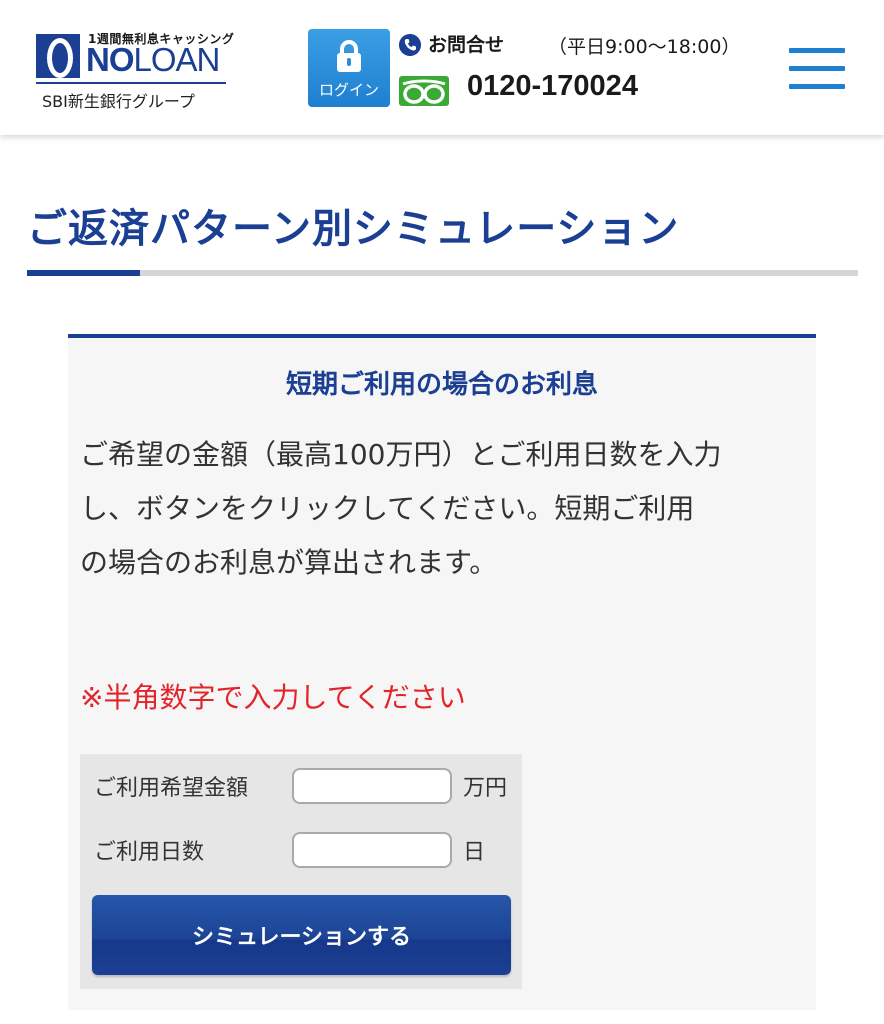  Describe the element at coordinates (410, 45) in the screenshot. I see `phone-icon` at that location.